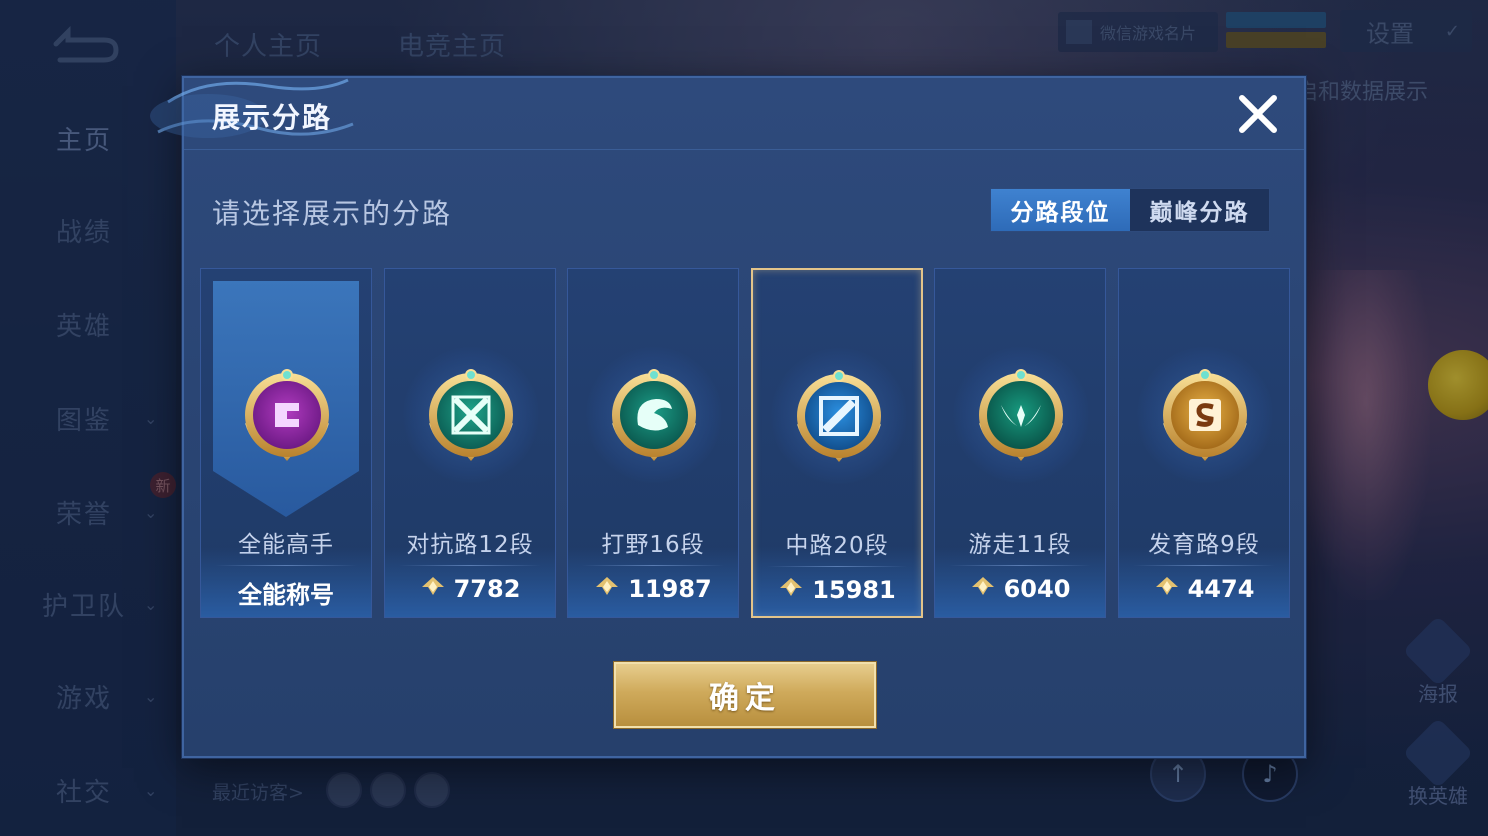 The height and width of the screenshot is (836, 1488). Describe the element at coordinates (1205, 420) in the screenshot. I see `farm-lane-gold-emblem-icon` at that location.